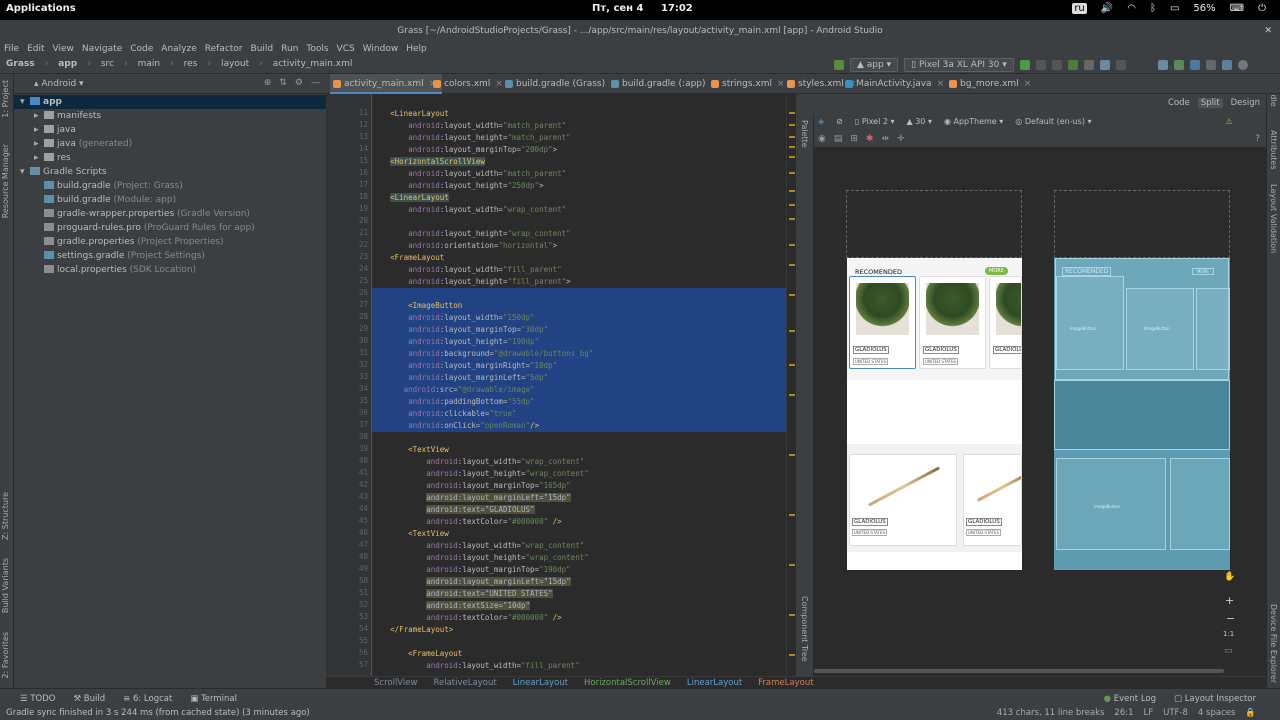  What do you see at coordinates (41, 8) in the screenshot?
I see `applications-menu: Applications` at bounding box center [41, 8].